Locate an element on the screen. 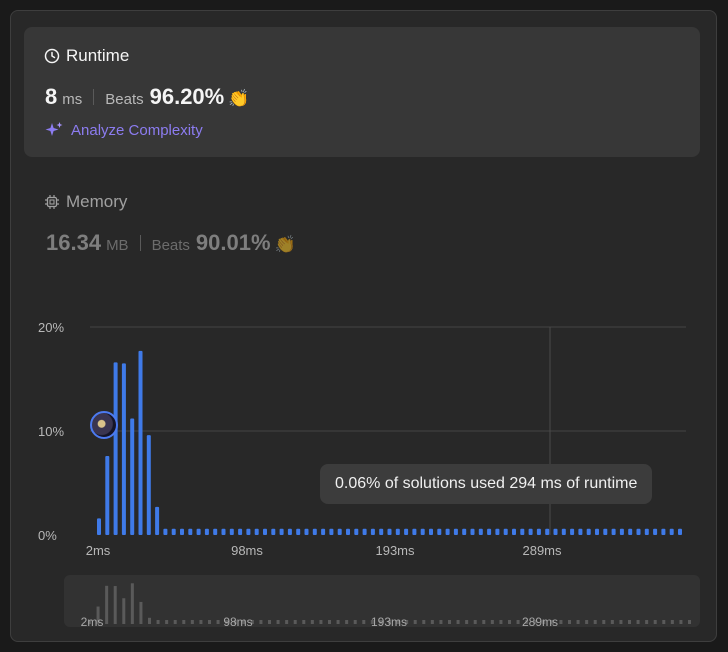  x-tick-label: 289ms is located at coordinates (542, 550).